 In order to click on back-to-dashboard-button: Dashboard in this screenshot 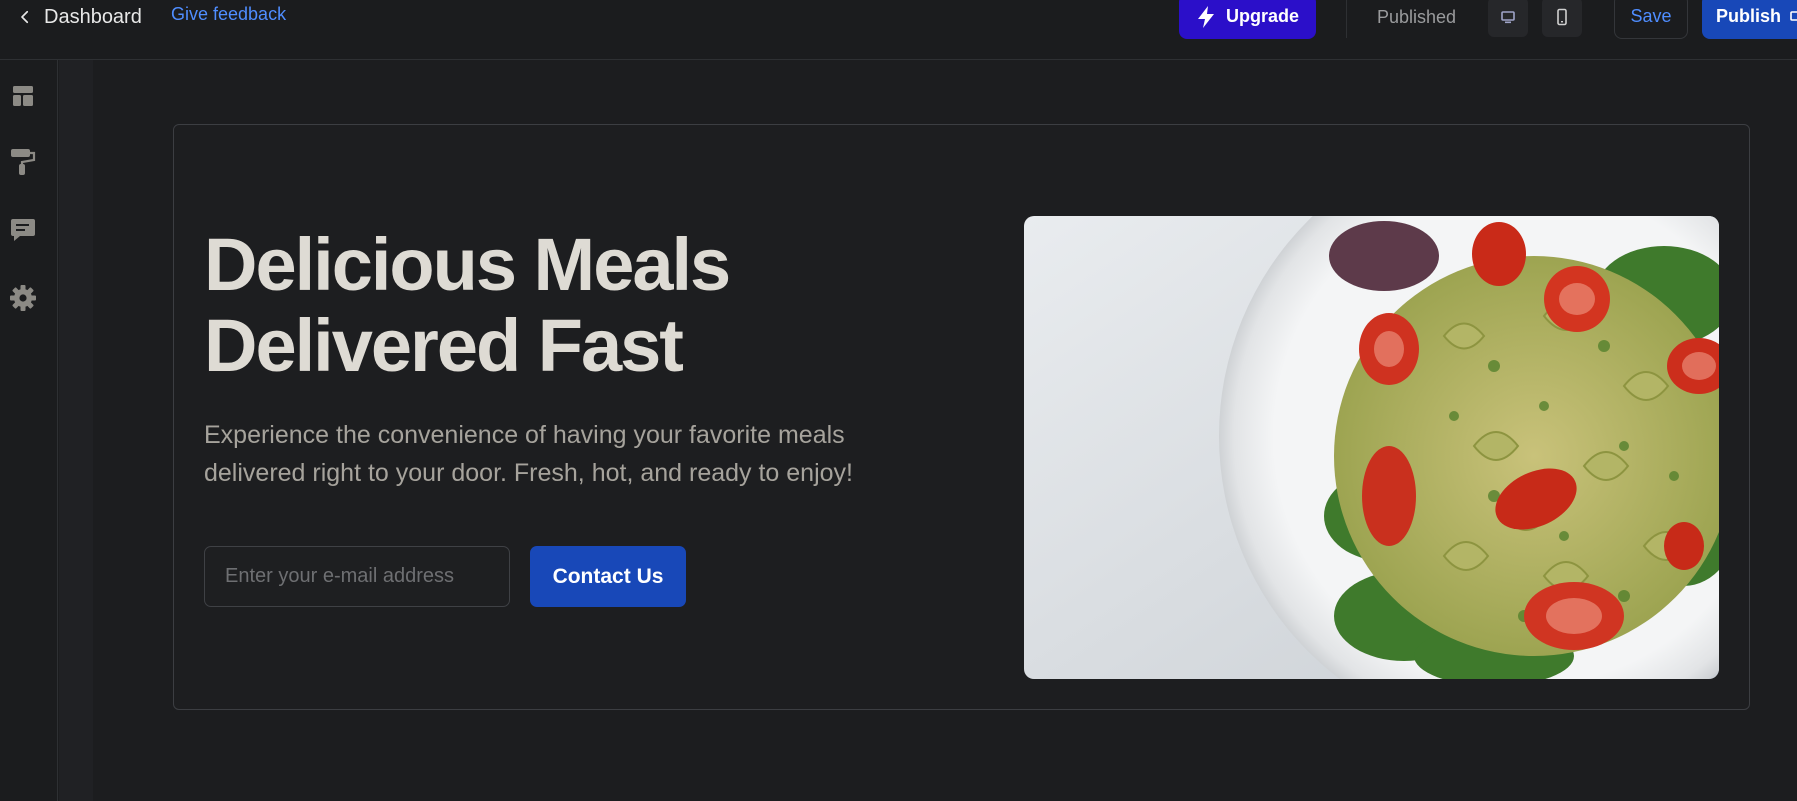, I will do `click(79, 17)`.